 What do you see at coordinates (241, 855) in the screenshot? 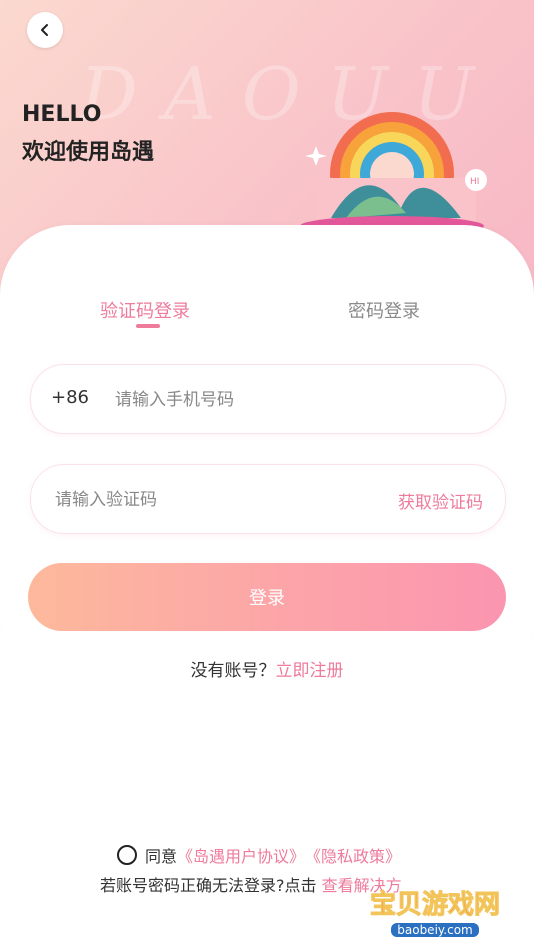
I see `user-agreement-link: 《岛遇用户协议》` at bounding box center [241, 855].